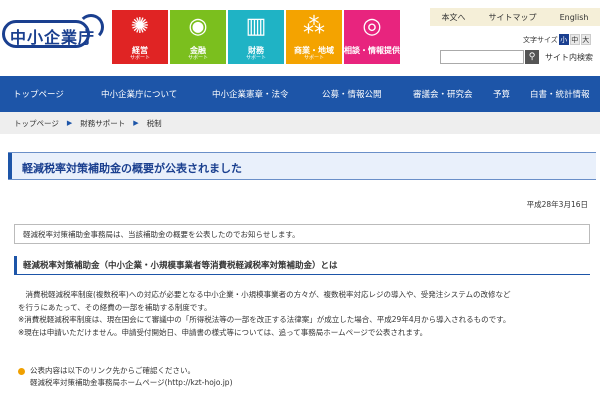 The image size is (600, 401). Describe the element at coordinates (36, 123) in the screenshot. I see `breadcrumb-top: トップページ` at that location.